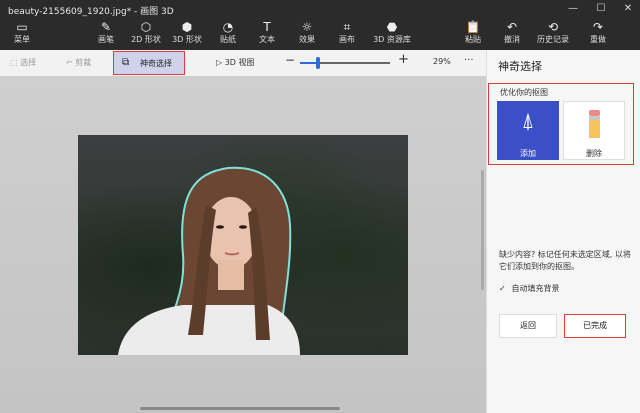 The height and width of the screenshot is (413, 640). I want to click on vertical-scrollbar, so click(482, 230).